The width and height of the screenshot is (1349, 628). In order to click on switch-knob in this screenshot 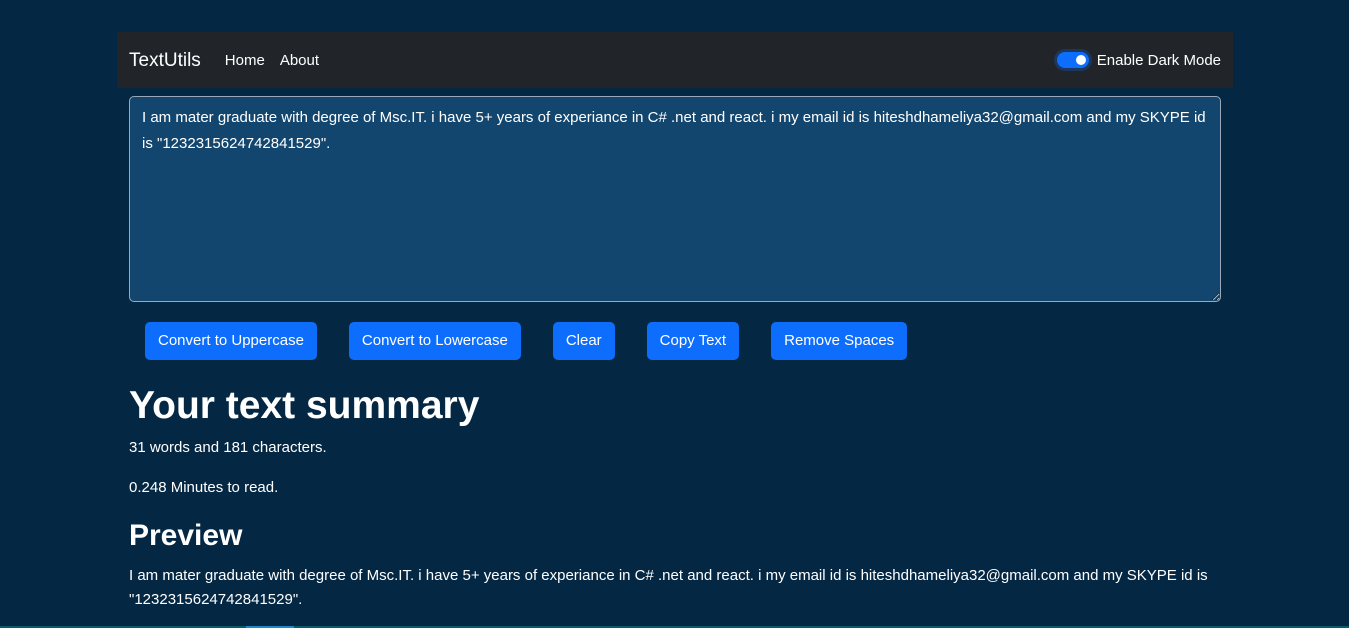, I will do `click(1080, 60)`.